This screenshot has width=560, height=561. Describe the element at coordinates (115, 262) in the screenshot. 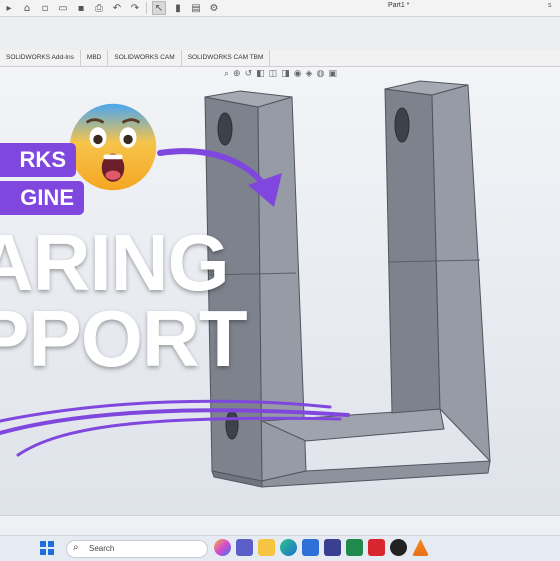

I see `headline-line-1: ARING` at that location.